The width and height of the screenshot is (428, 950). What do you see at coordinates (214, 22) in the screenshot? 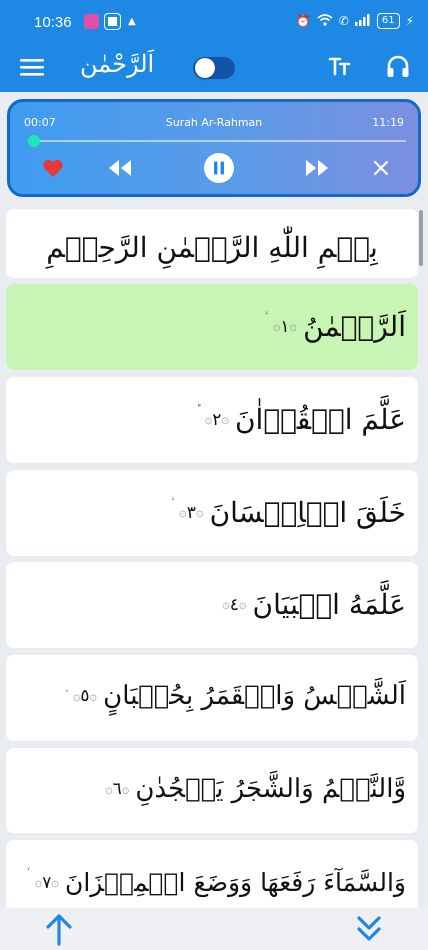
I see `status-bar: 10:36 ▲ ⏰ ✆ 61 ⚡` at bounding box center [214, 22].